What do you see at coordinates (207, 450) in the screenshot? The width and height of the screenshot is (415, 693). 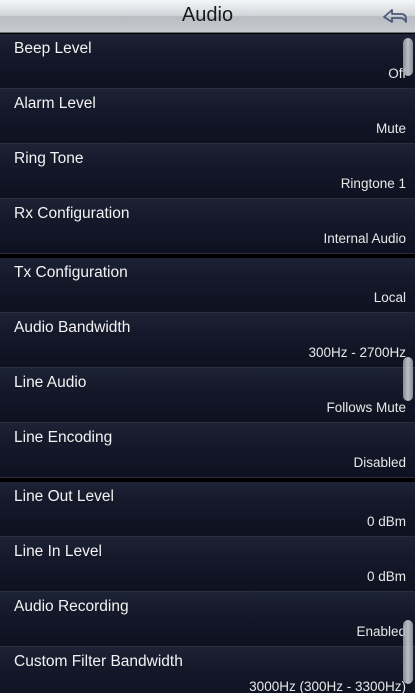 I see `list-item-line-encoding: Line Encoding Disabled` at bounding box center [207, 450].